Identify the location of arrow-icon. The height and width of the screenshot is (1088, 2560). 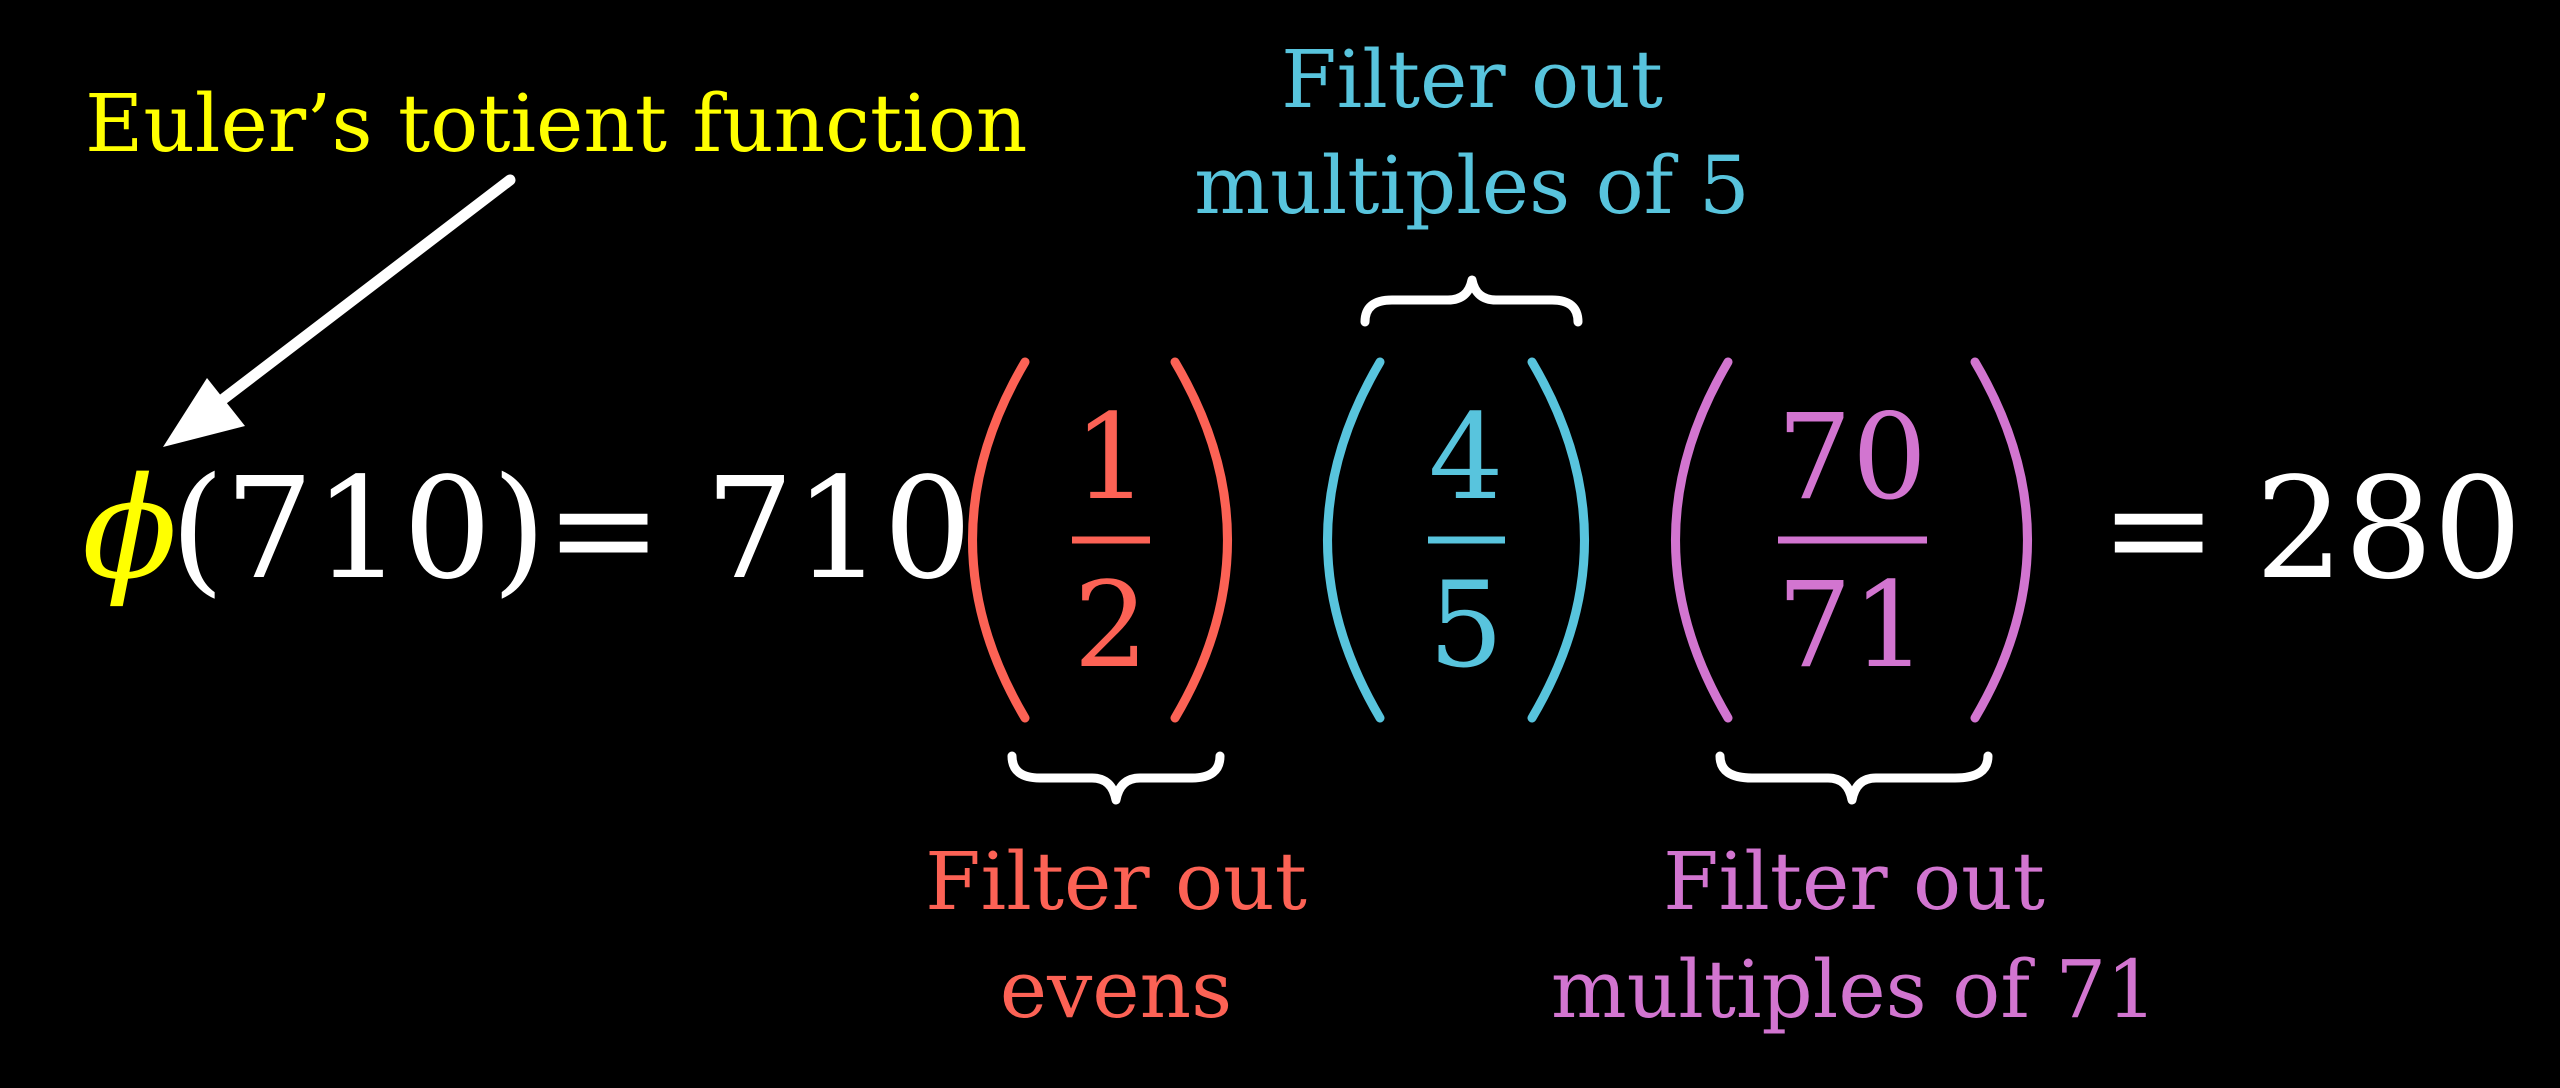
(339, 310).